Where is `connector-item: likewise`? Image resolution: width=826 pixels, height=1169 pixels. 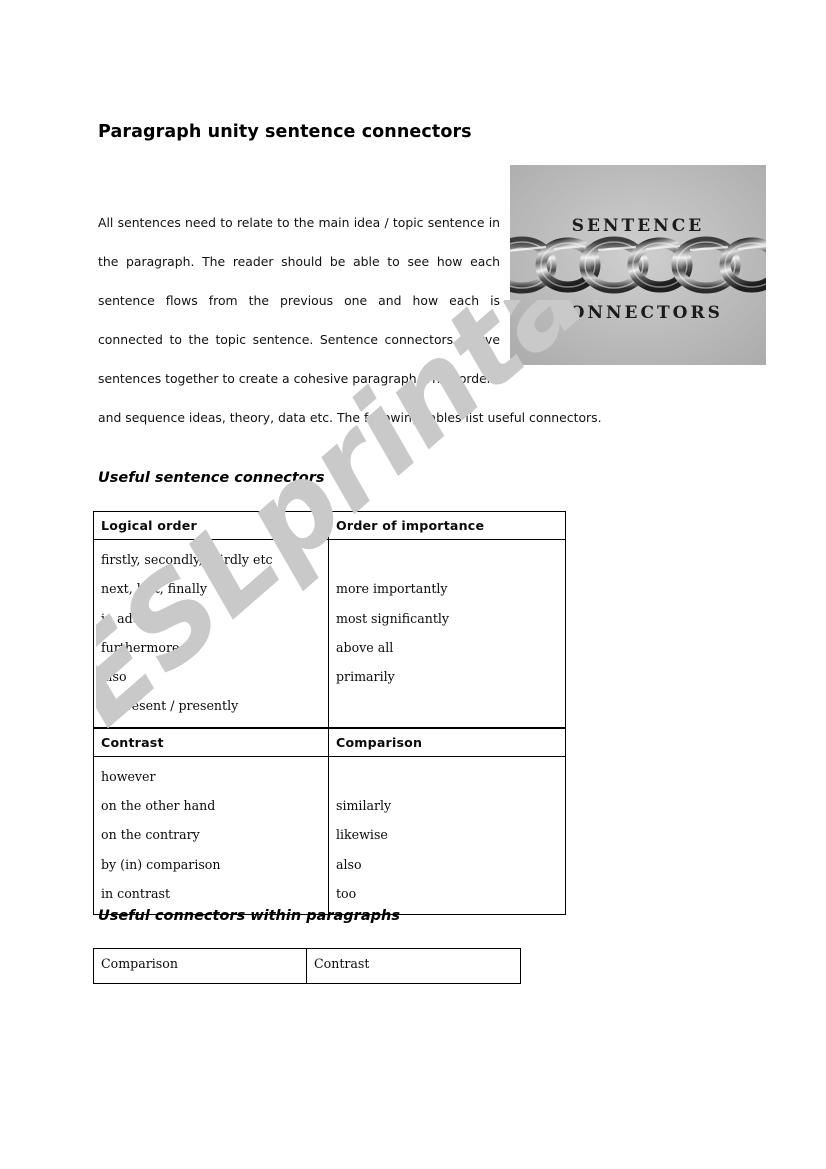 connector-item: likewise is located at coordinates (362, 835).